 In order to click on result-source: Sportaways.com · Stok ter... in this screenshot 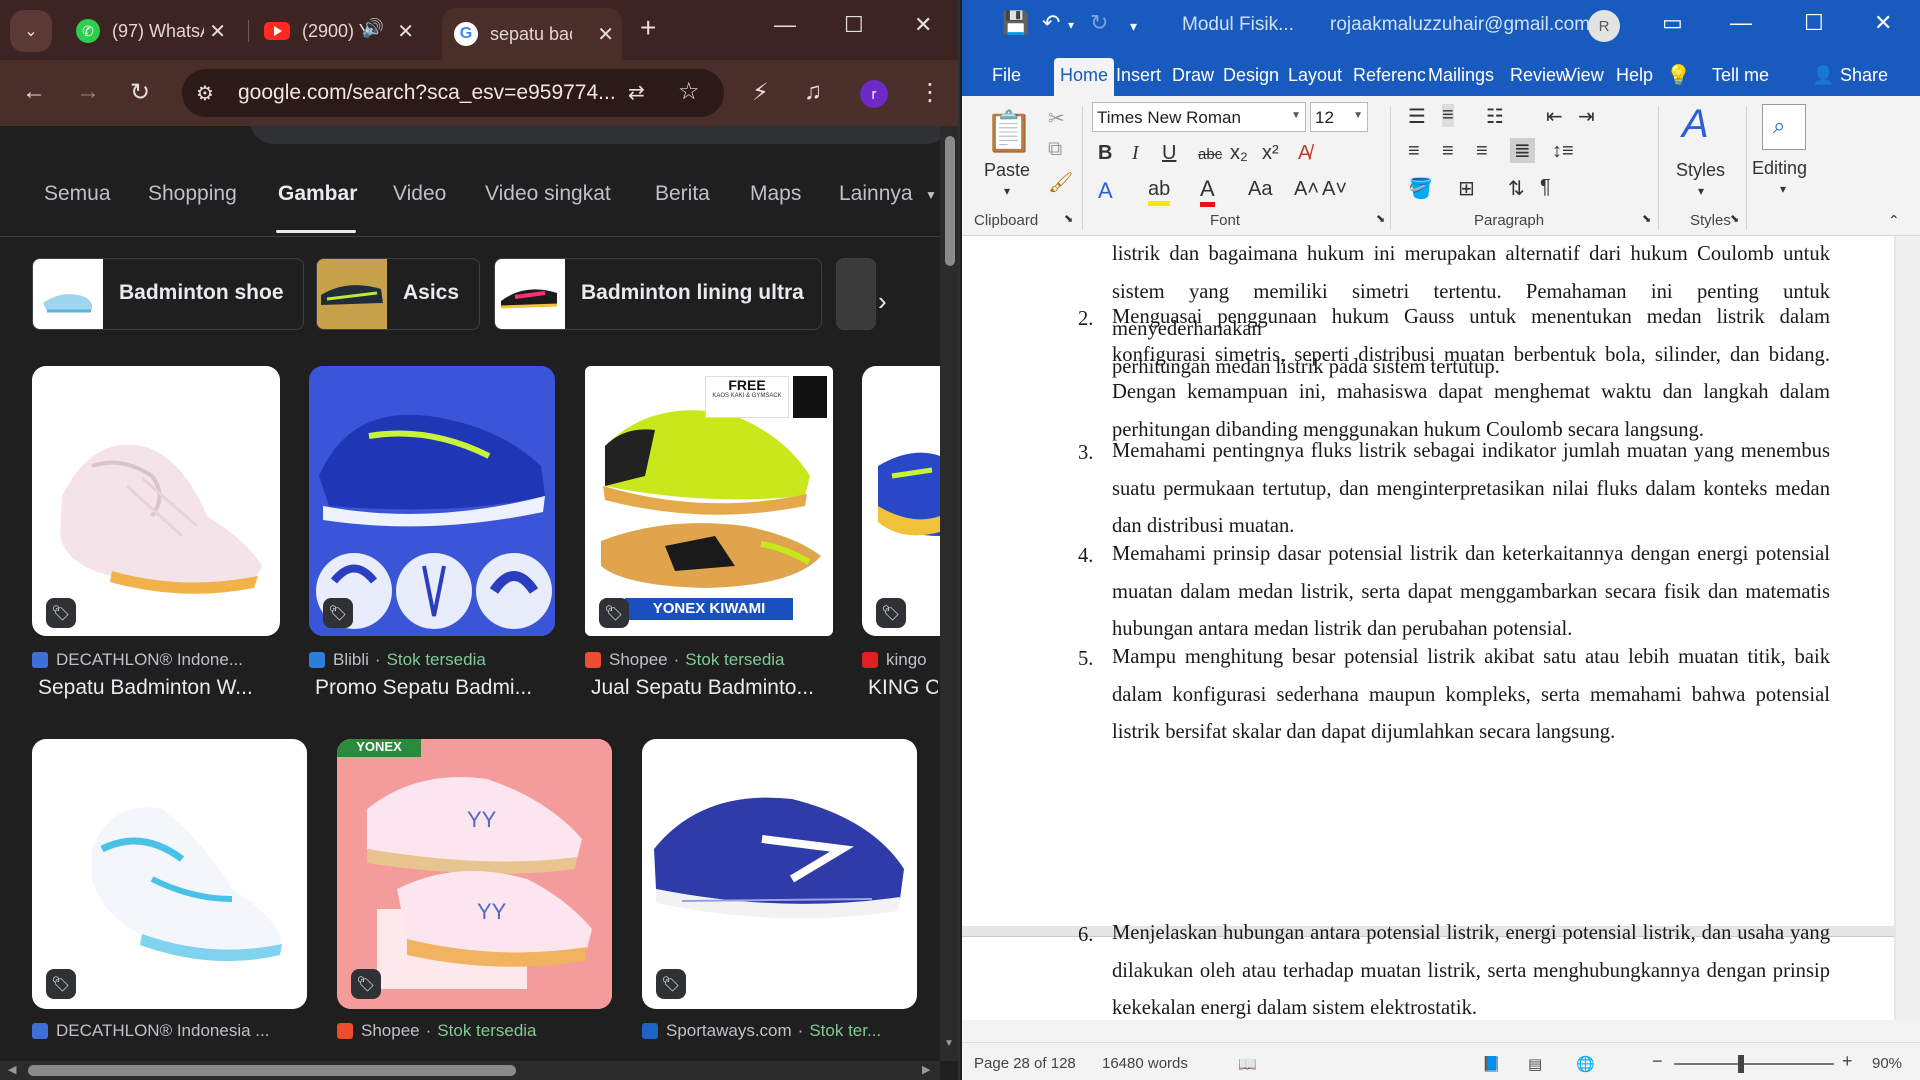, I will do `click(761, 1031)`.